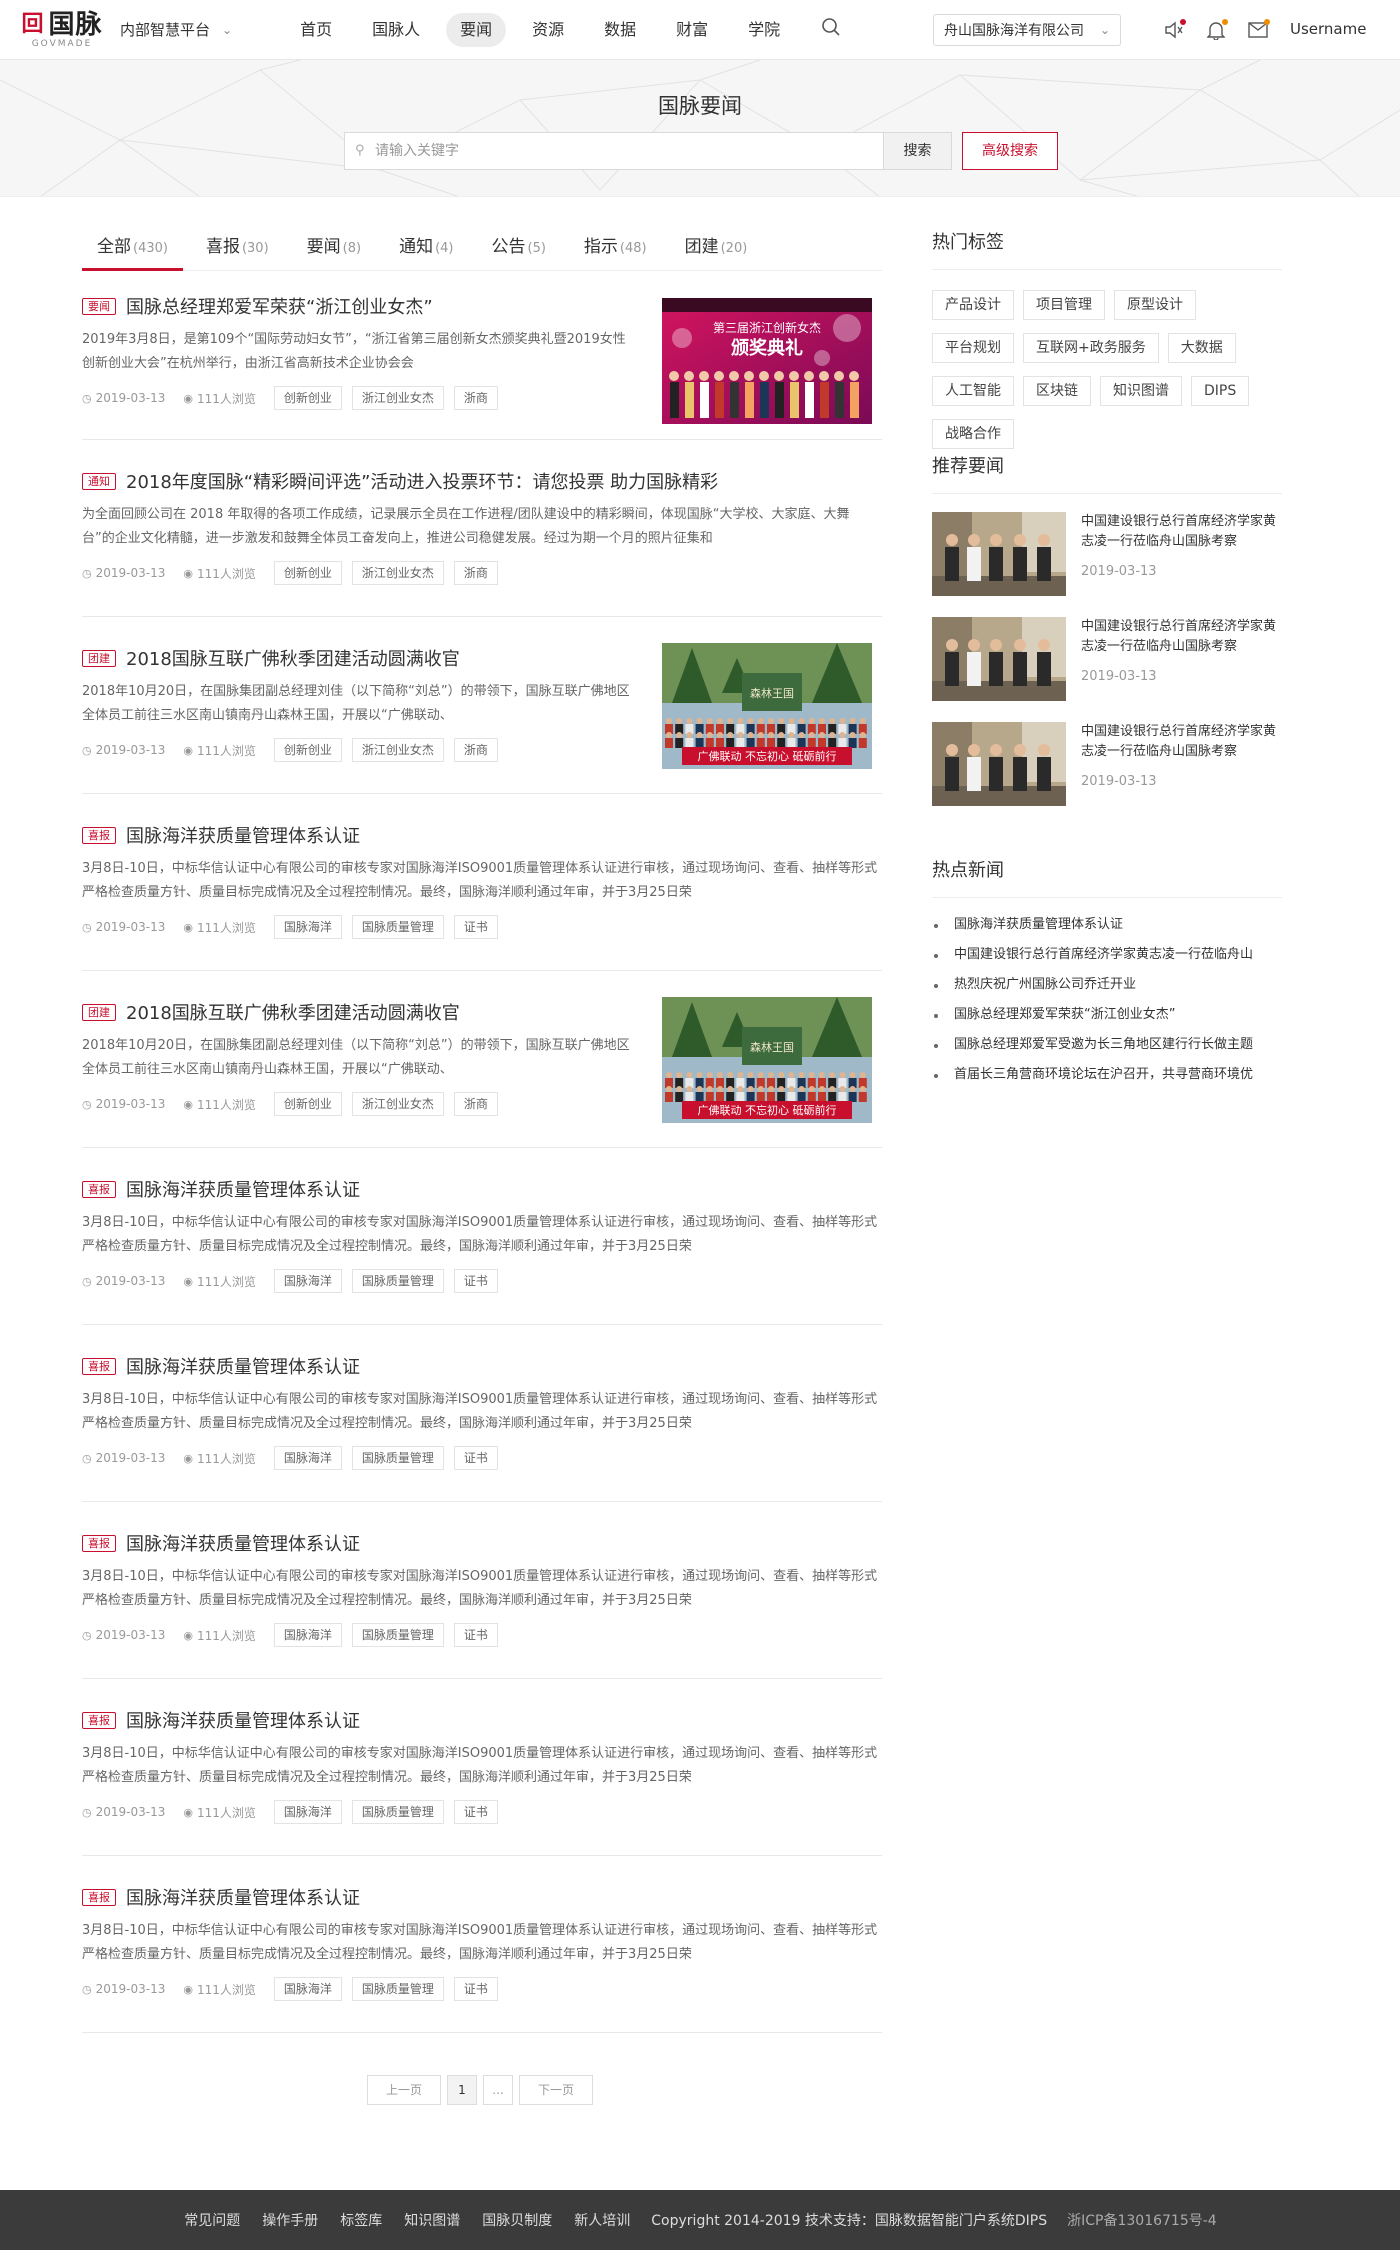 The image size is (1400, 2250). What do you see at coordinates (1155, 305) in the screenshot?
I see `hot-tag: 原型设计` at bounding box center [1155, 305].